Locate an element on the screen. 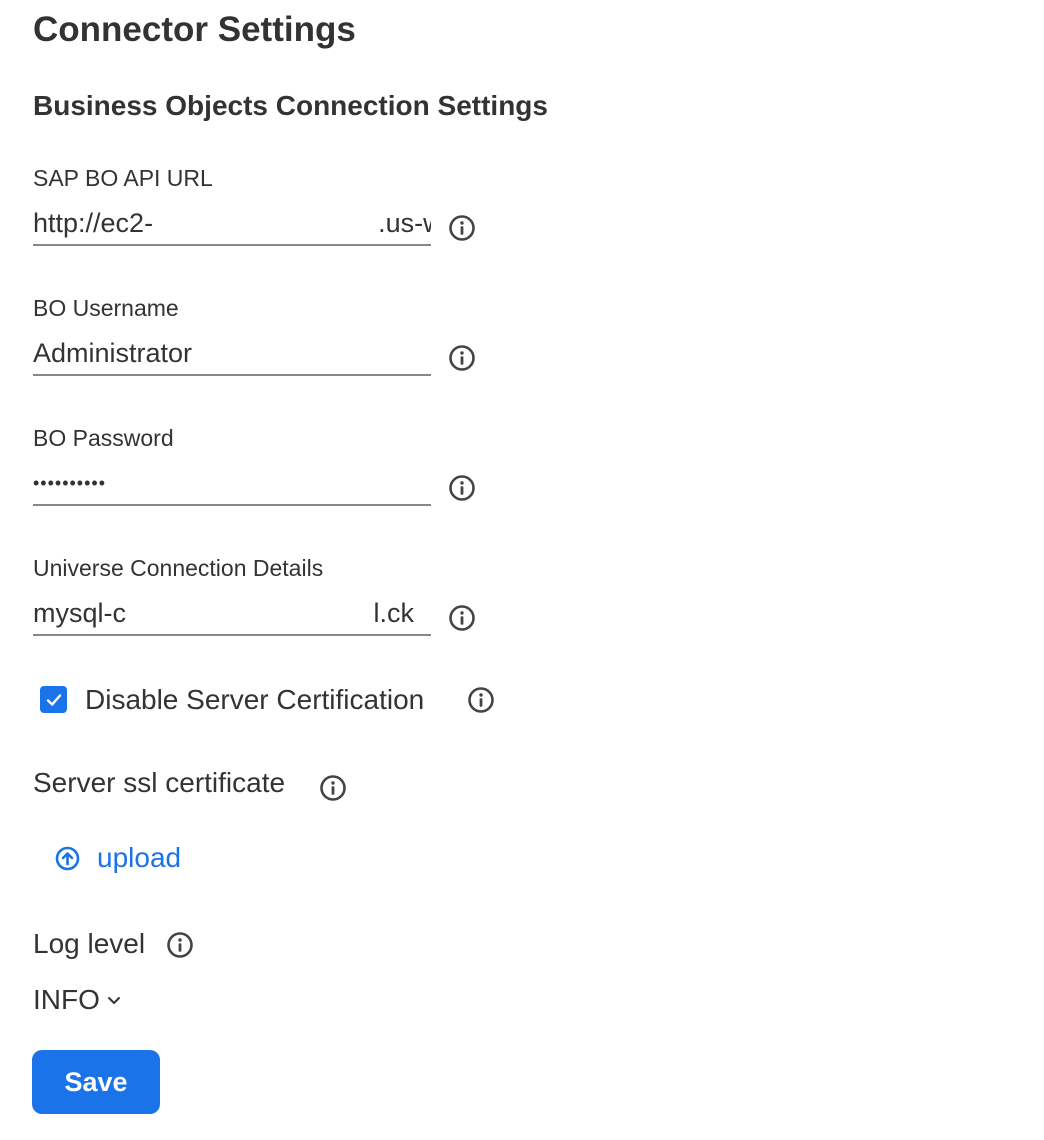  page-title: Connector Settings is located at coordinates (194, 29).